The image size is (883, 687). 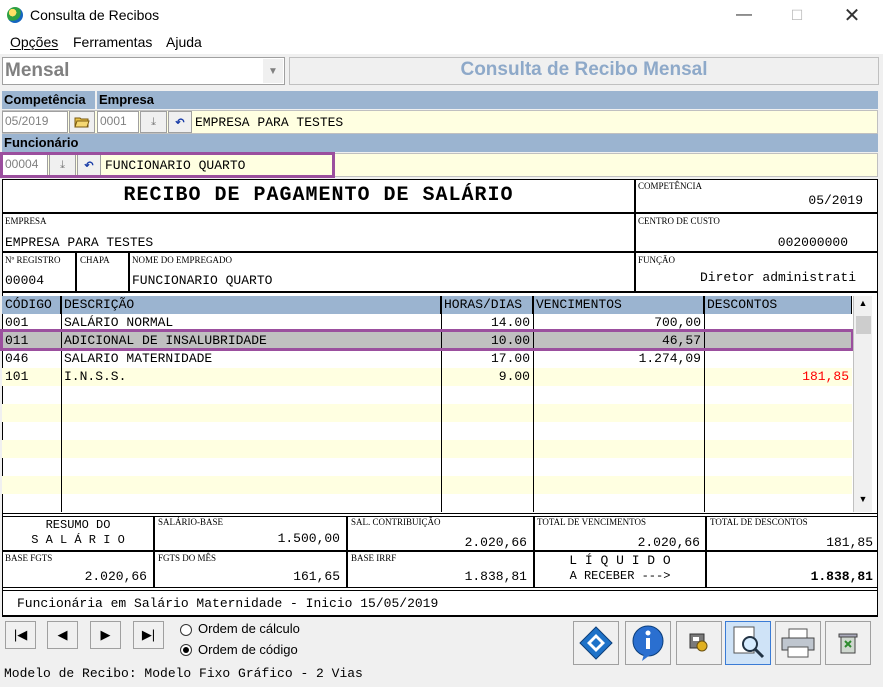 I want to click on next-record-icon: ▶, so click(x=105, y=635).